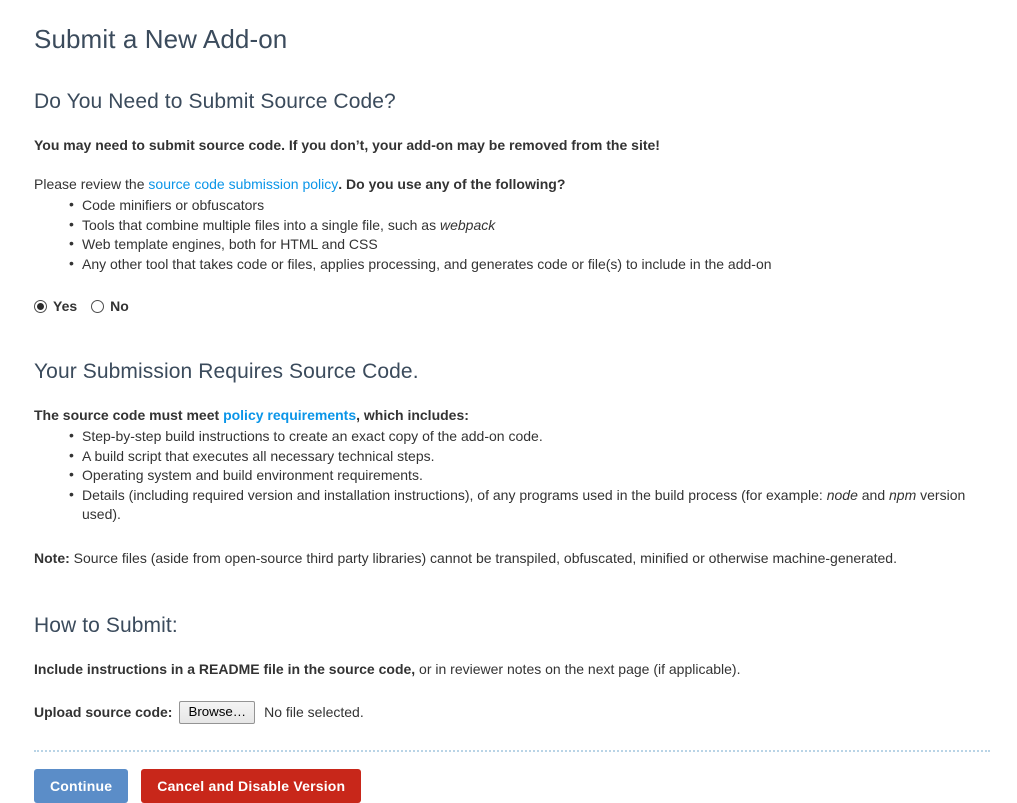 This screenshot has width=1017, height=803. I want to click on source-code-section-heading: Do You Need to Submit Source Code?, so click(215, 101).